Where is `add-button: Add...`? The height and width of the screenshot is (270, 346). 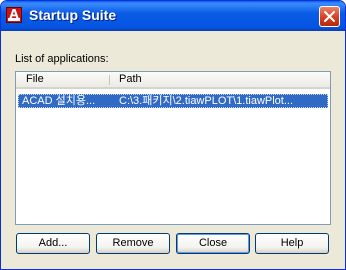 add-button: Add... is located at coordinates (53, 243).